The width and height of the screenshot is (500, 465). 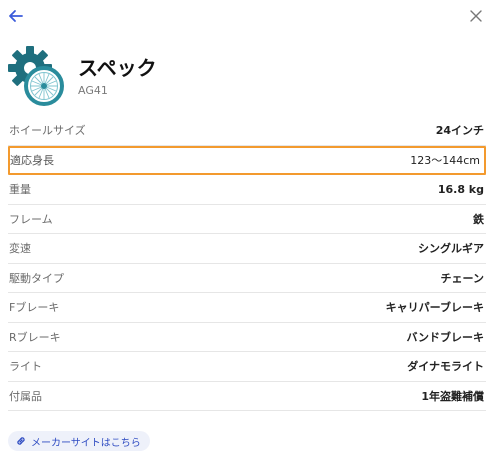 I want to click on spec-header: スペック AG41, so click(x=246, y=76).